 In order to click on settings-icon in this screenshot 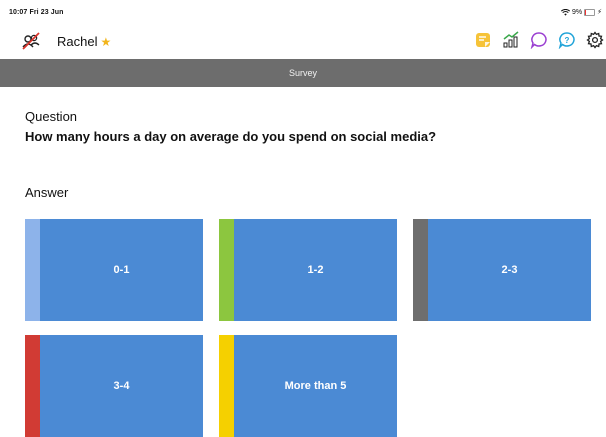, I will do `click(595, 40)`.